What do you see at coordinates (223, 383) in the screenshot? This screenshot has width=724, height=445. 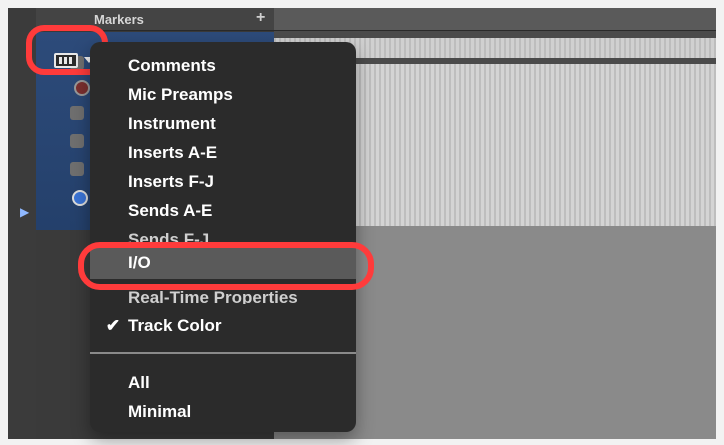 I see `menu-item-all: All` at bounding box center [223, 383].